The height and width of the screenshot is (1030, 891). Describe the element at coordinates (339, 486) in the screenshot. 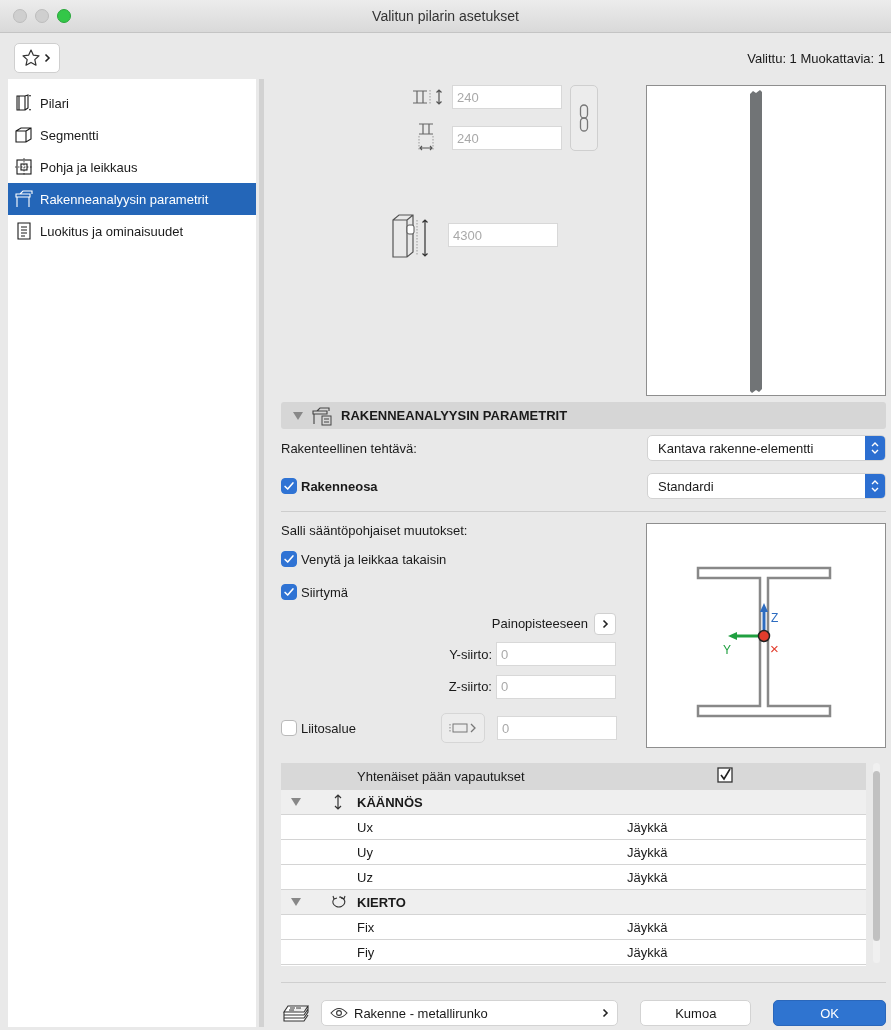

I see `checkbox-label: Rakenneosa` at that location.